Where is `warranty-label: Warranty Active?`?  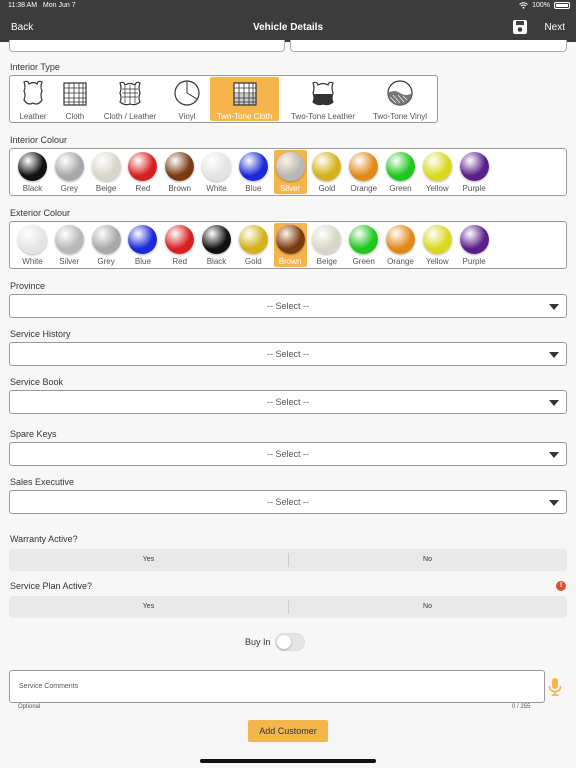 warranty-label: Warranty Active? is located at coordinates (44, 539).